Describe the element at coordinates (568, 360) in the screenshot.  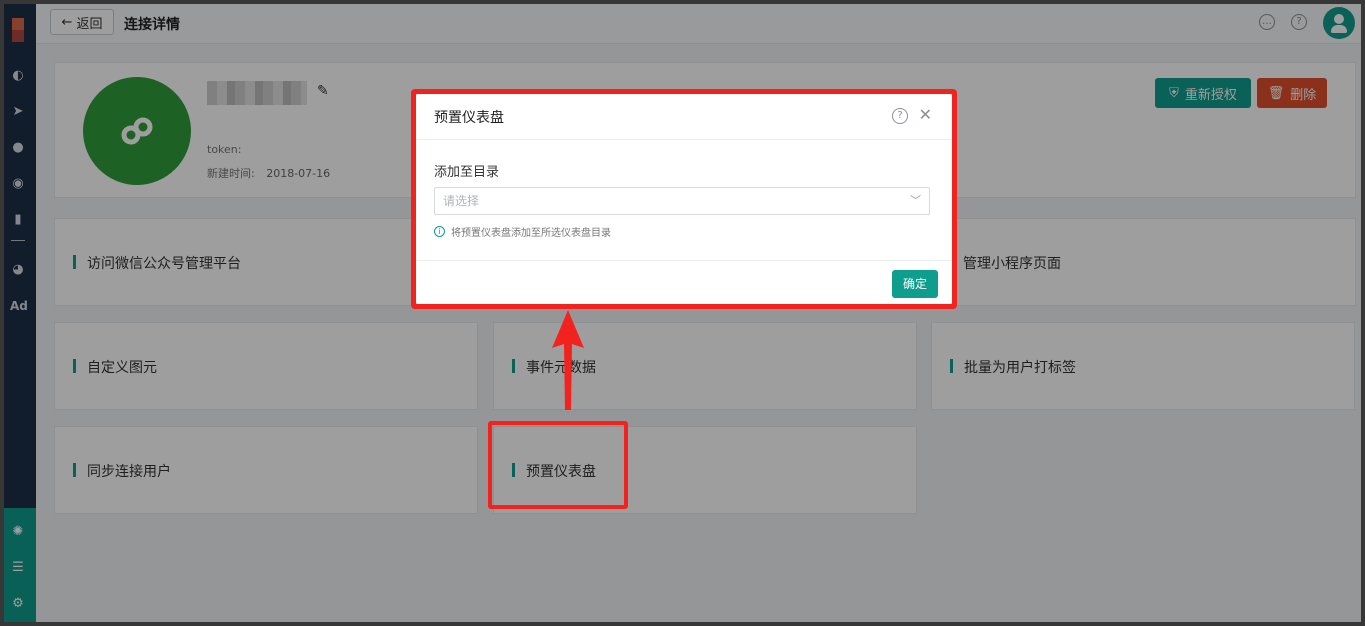
I see `annotation-arrow` at that location.